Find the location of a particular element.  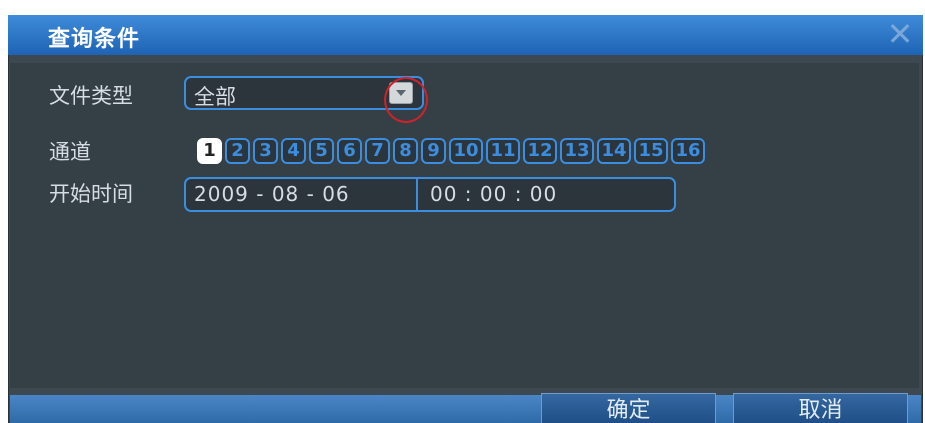

start-time-field: 2009 - 08 - 06 00 : 00 : 00 is located at coordinates (430, 194).